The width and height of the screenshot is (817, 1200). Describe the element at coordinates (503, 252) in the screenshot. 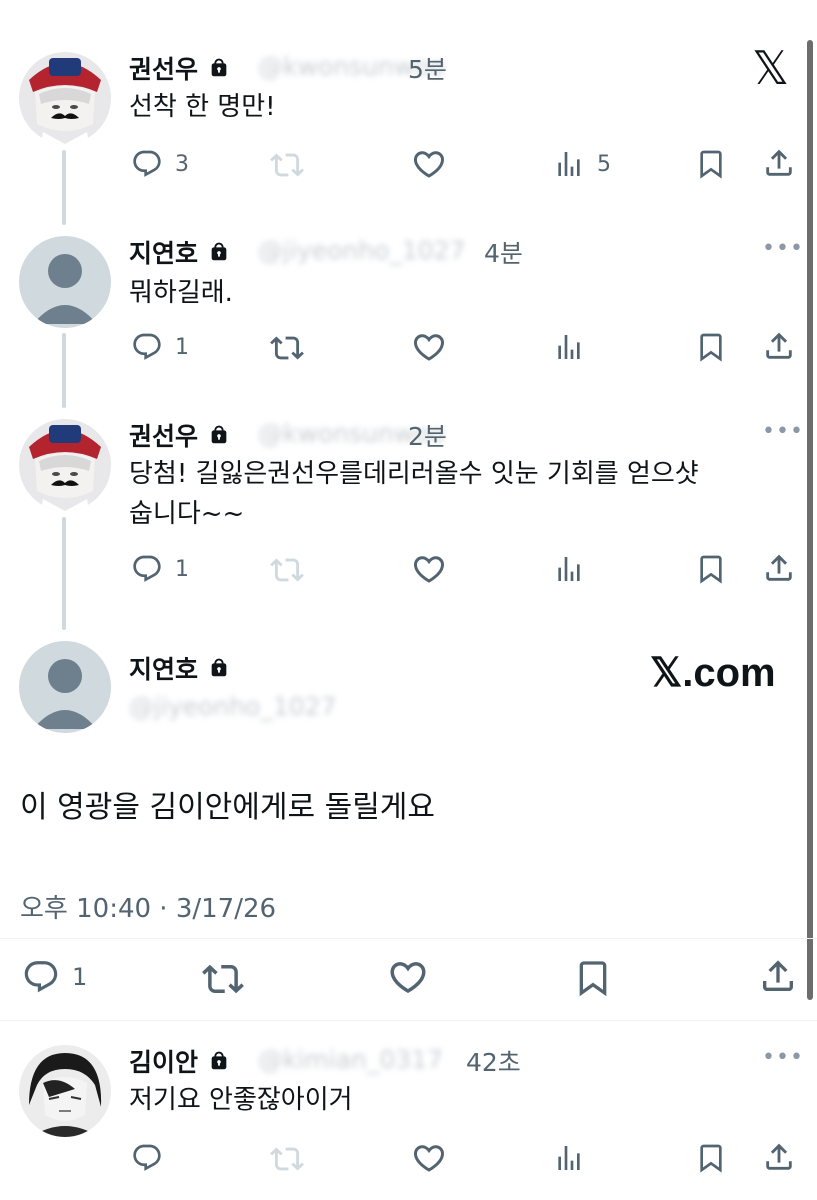

I see `post-time: 4분` at that location.